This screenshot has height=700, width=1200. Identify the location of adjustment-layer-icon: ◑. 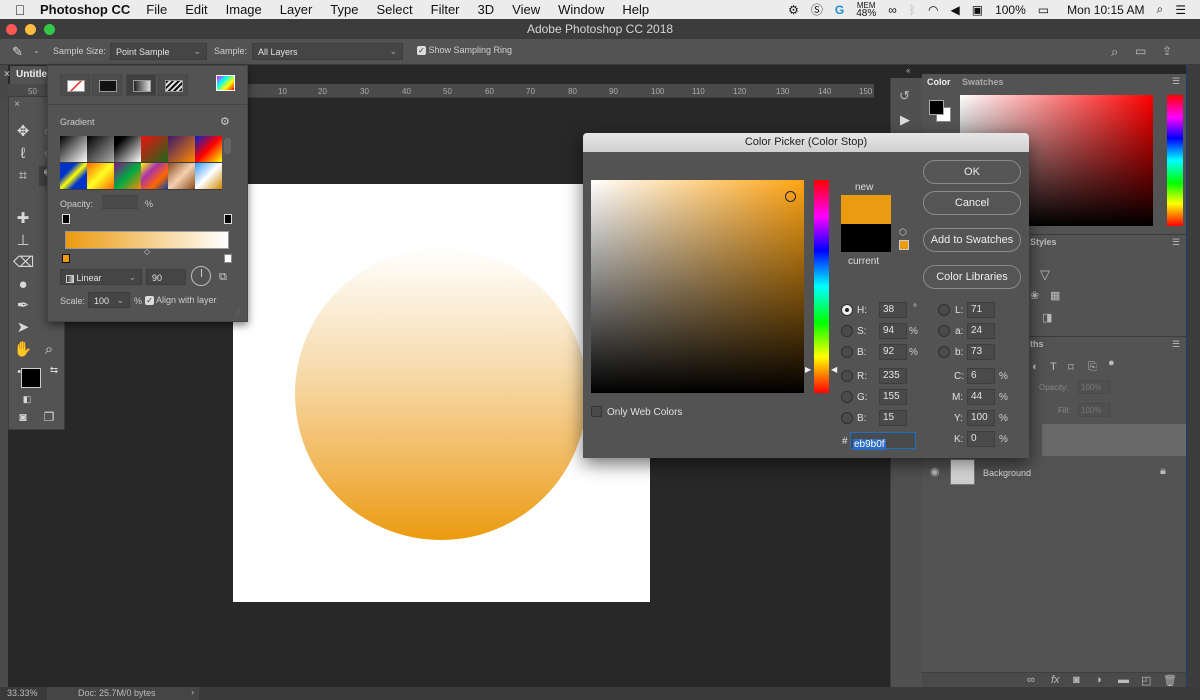
(1098, 680).